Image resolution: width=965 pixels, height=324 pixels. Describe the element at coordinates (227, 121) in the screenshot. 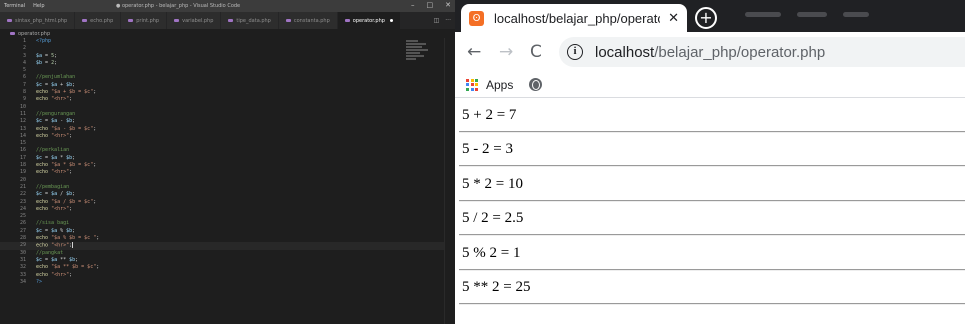

I see `code-line: 12 $c = $a - $b;` at that location.